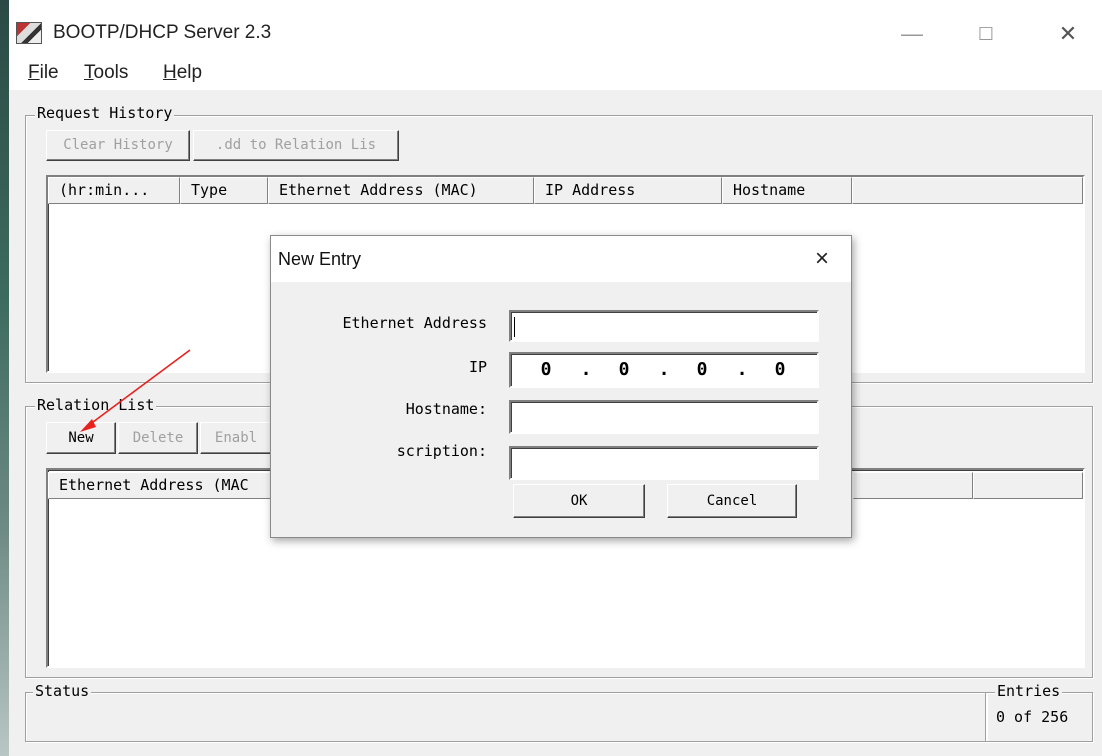 This screenshot has height=756, width=1102. I want to click on menu-tools: Tools, so click(106, 73).